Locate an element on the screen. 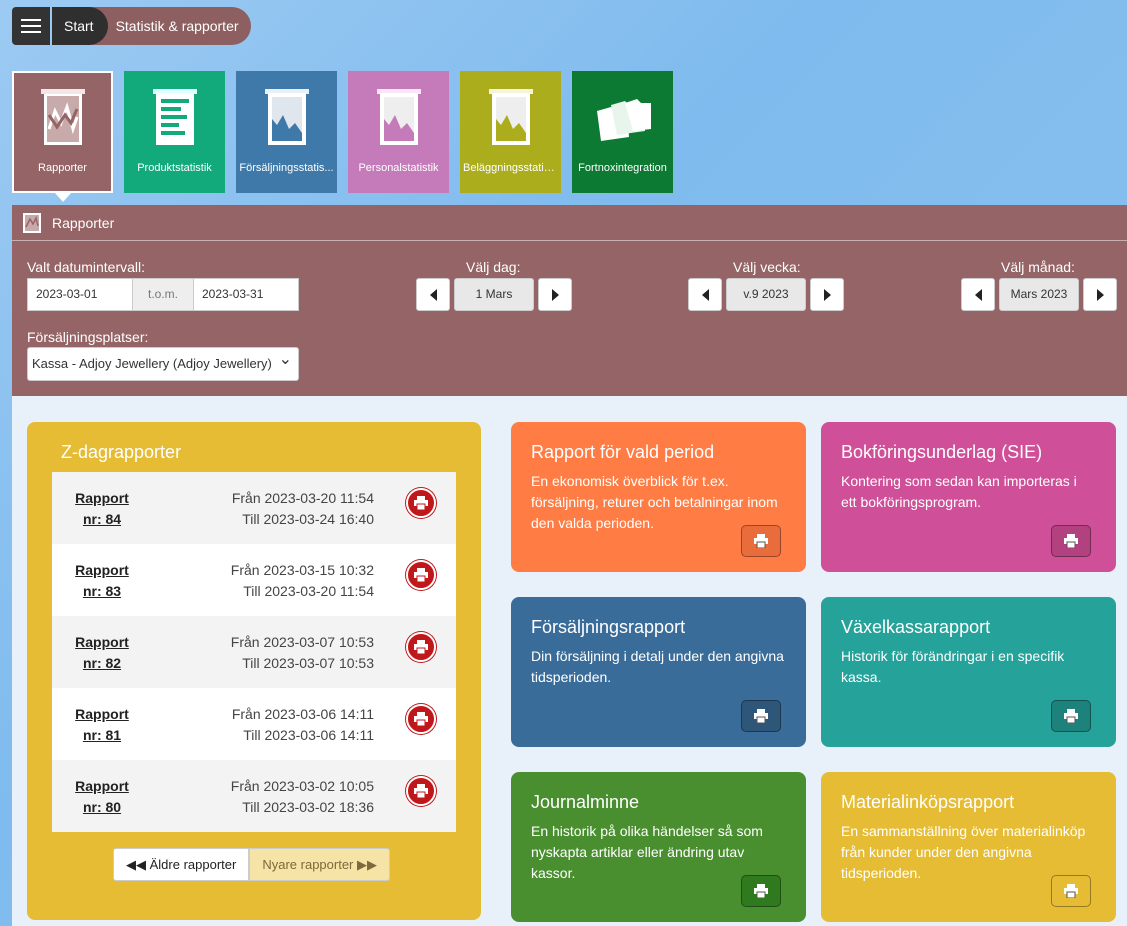 This screenshot has width=1127, height=926. prev-week-button is located at coordinates (705, 294).